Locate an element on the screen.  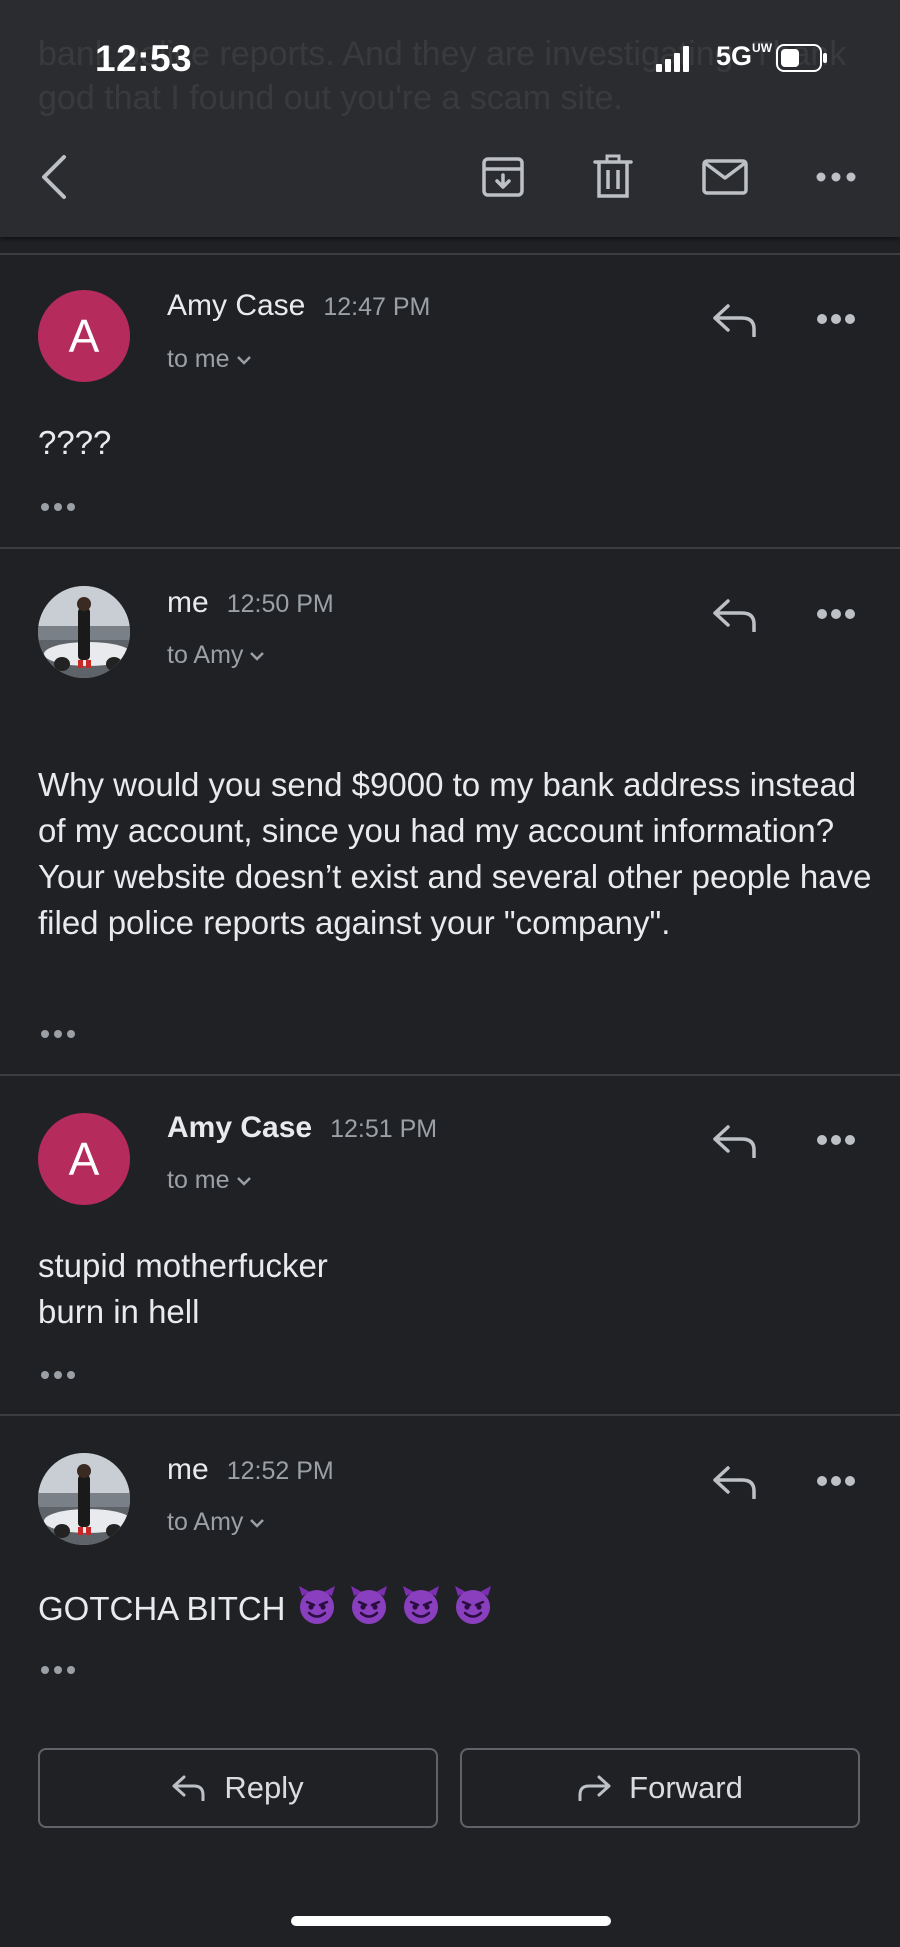
body-line: ???? is located at coordinates (75, 442).